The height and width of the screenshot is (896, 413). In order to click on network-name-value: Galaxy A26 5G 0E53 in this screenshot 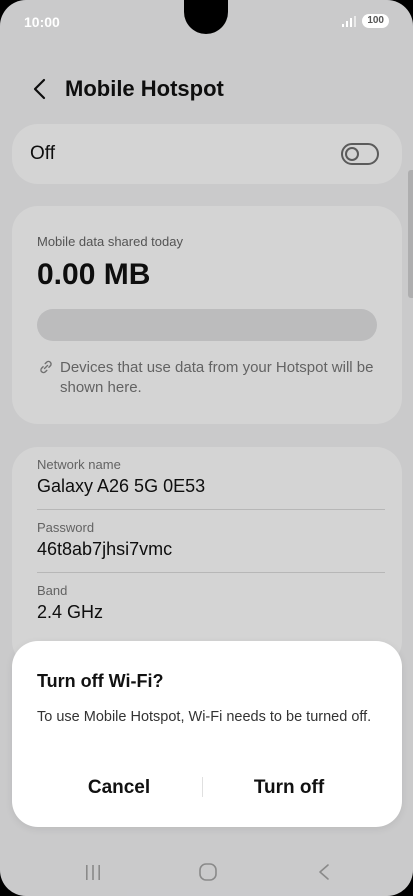, I will do `click(121, 486)`.